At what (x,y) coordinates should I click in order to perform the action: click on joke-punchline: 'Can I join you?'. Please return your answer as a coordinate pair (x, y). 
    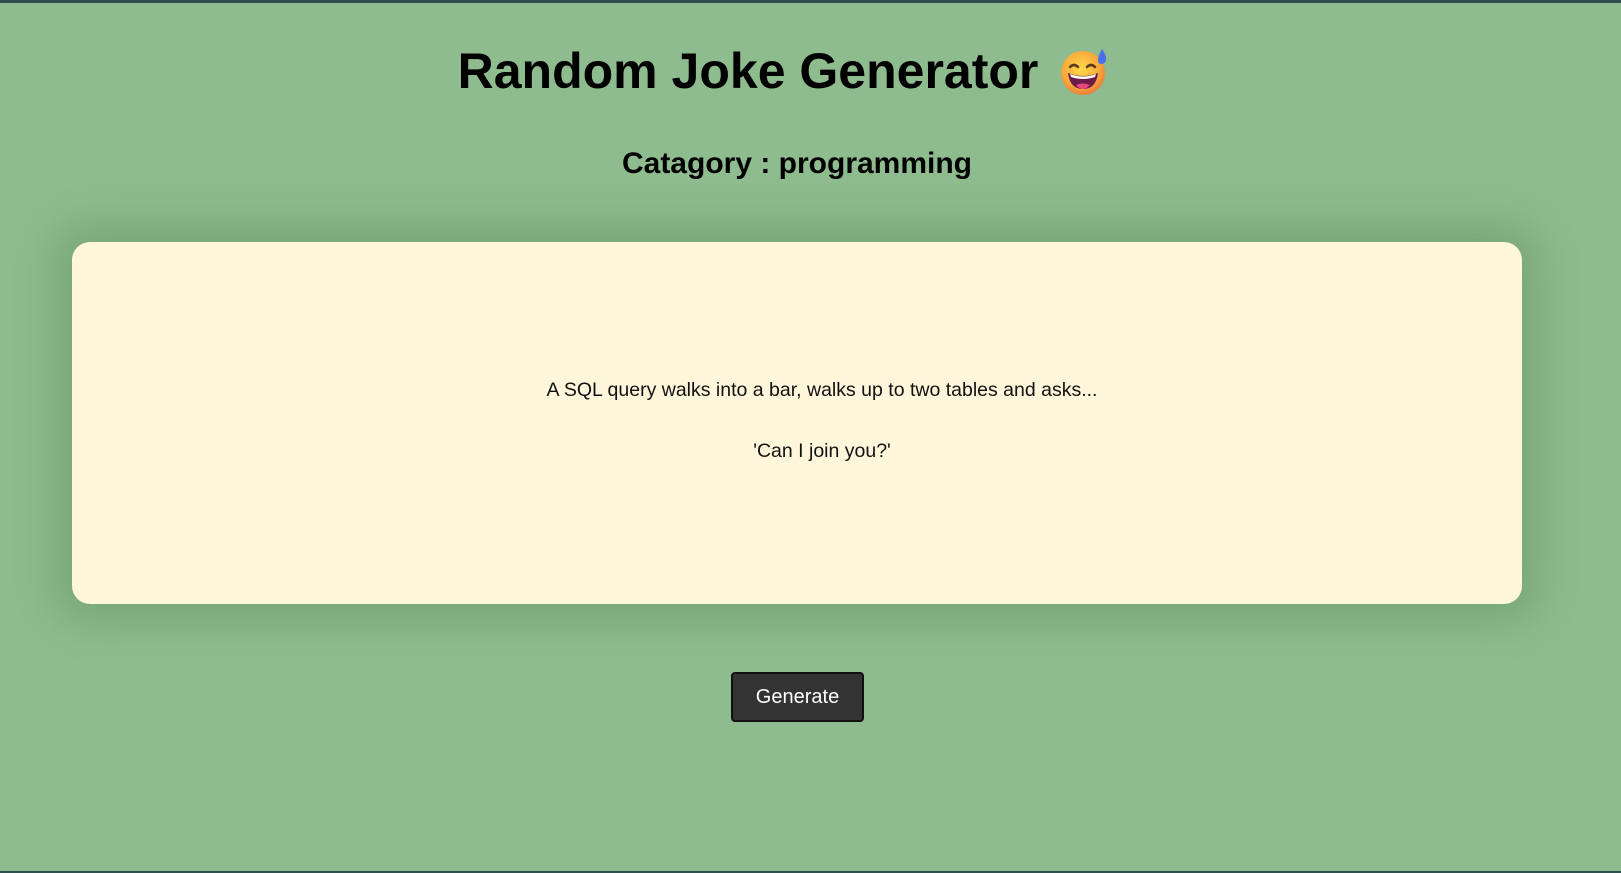
    Looking at the image, I should click on (822, 451).